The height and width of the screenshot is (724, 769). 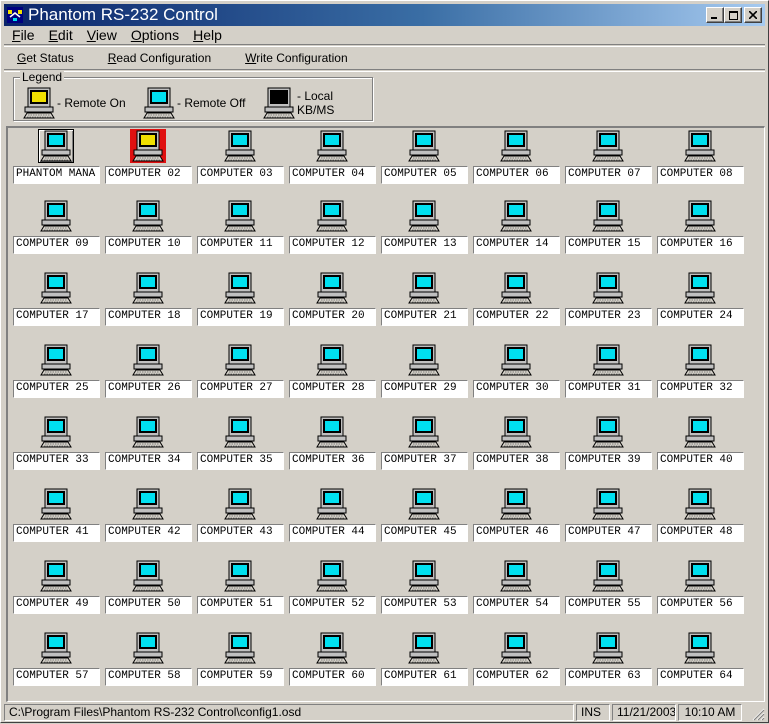 I want to click on computer-cell: COMPUTER 15, so click(x=608, y=226).